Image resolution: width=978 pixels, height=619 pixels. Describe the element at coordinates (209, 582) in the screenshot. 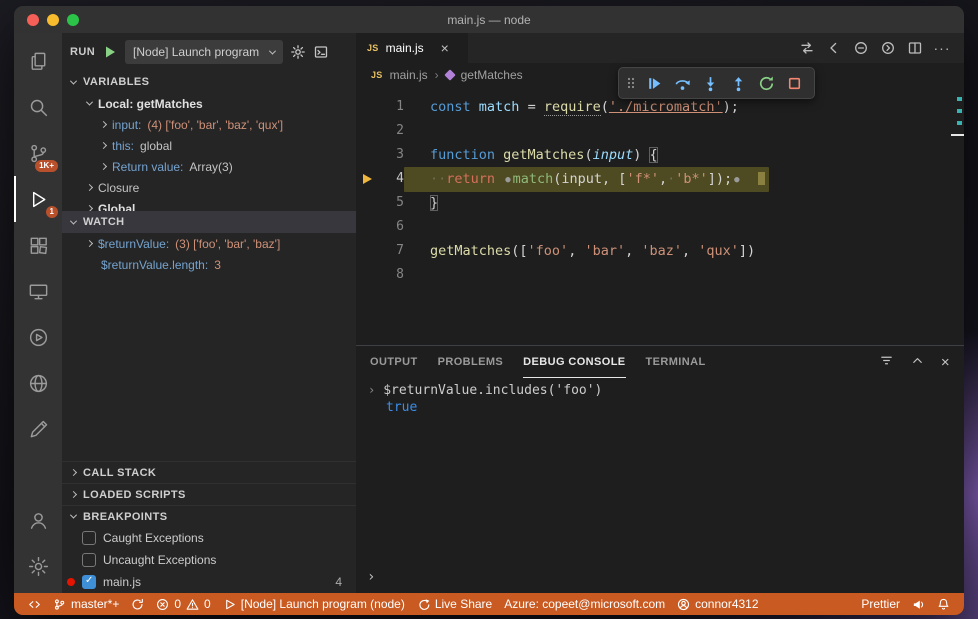

I see `breakpoint-row: main.js 4` at that location.